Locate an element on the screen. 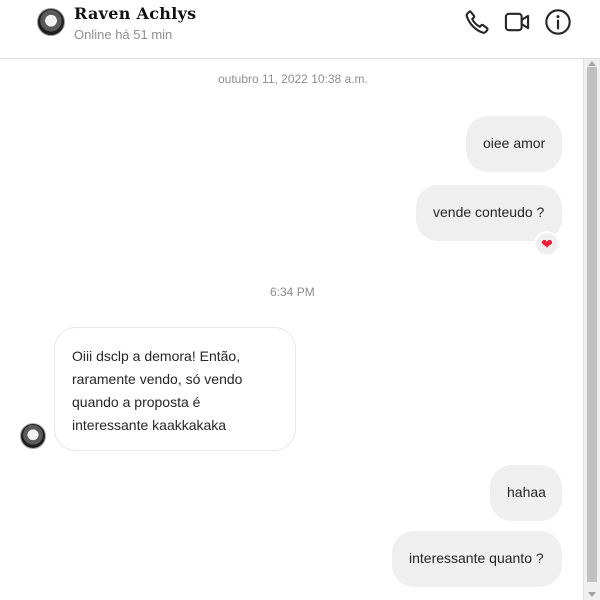 This screenshot has height=600, width=600. contact-avatar is located at coordinates (51, 22).